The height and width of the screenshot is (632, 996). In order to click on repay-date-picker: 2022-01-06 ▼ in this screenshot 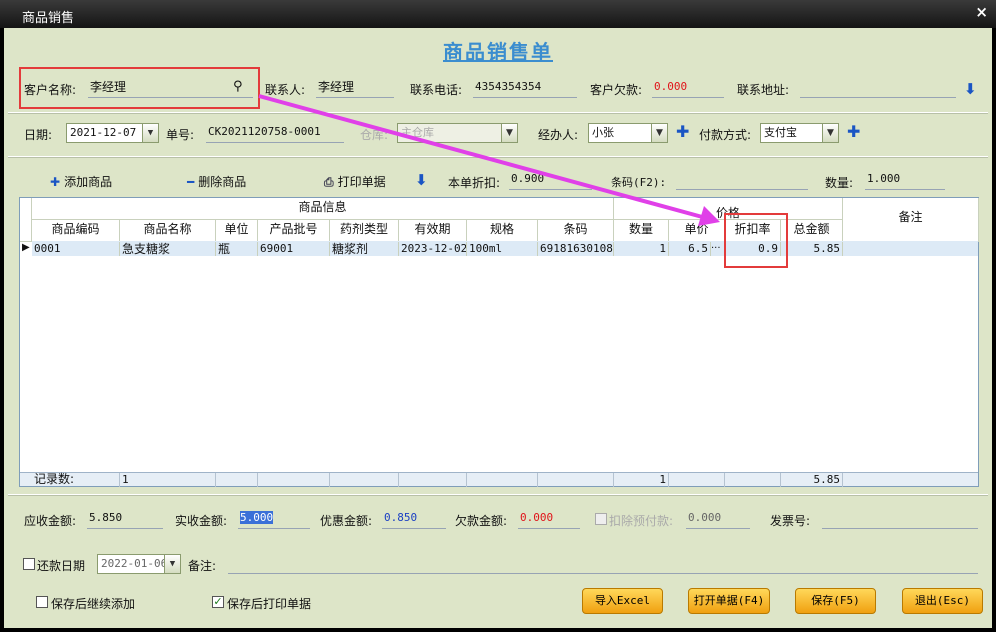, I will do `click(139, 564)`.